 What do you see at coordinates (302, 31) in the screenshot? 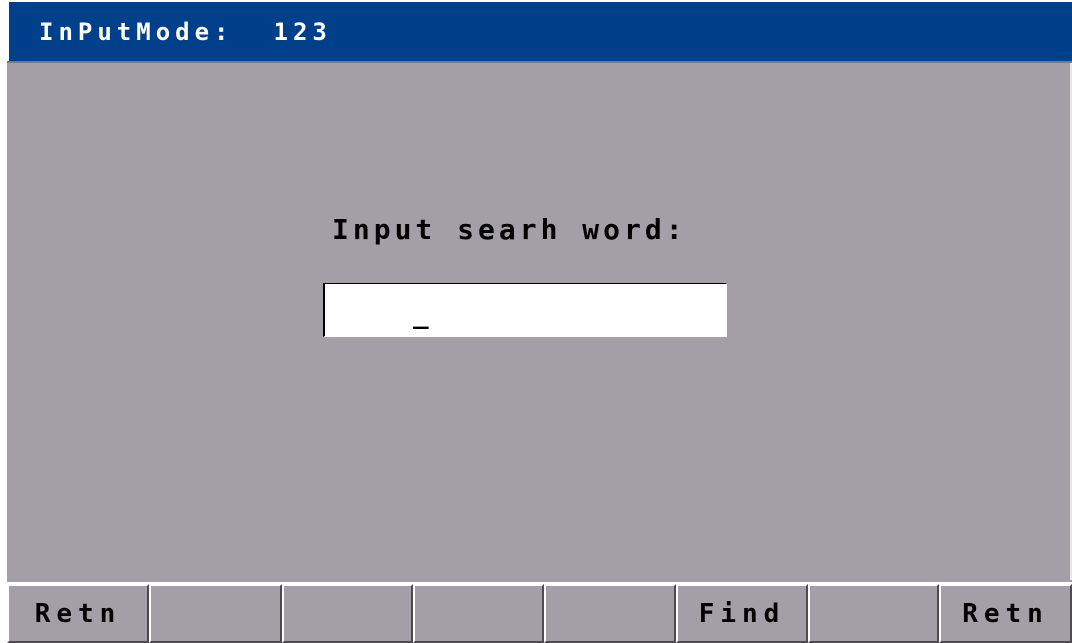
I see `input-mode-value: 123` at bounding box center [302, 31].